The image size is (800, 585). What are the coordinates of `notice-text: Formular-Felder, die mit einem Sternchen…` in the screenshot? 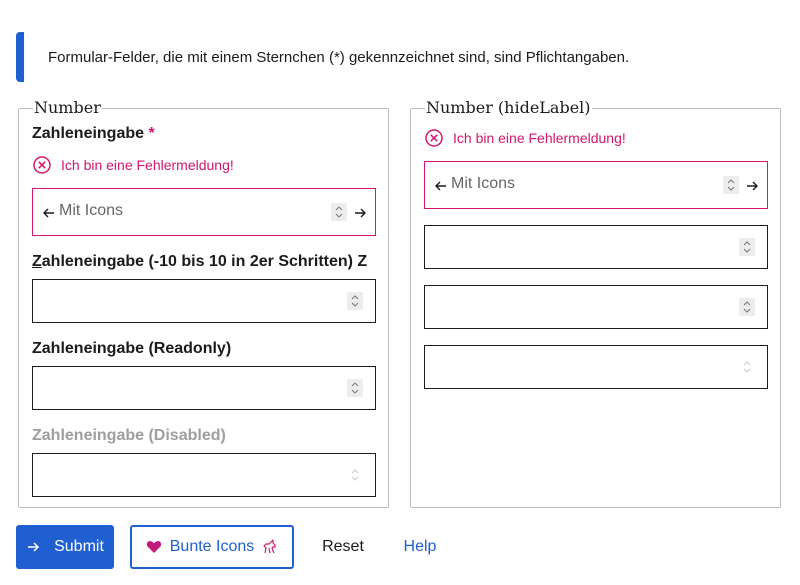 It's located at (339, 57).